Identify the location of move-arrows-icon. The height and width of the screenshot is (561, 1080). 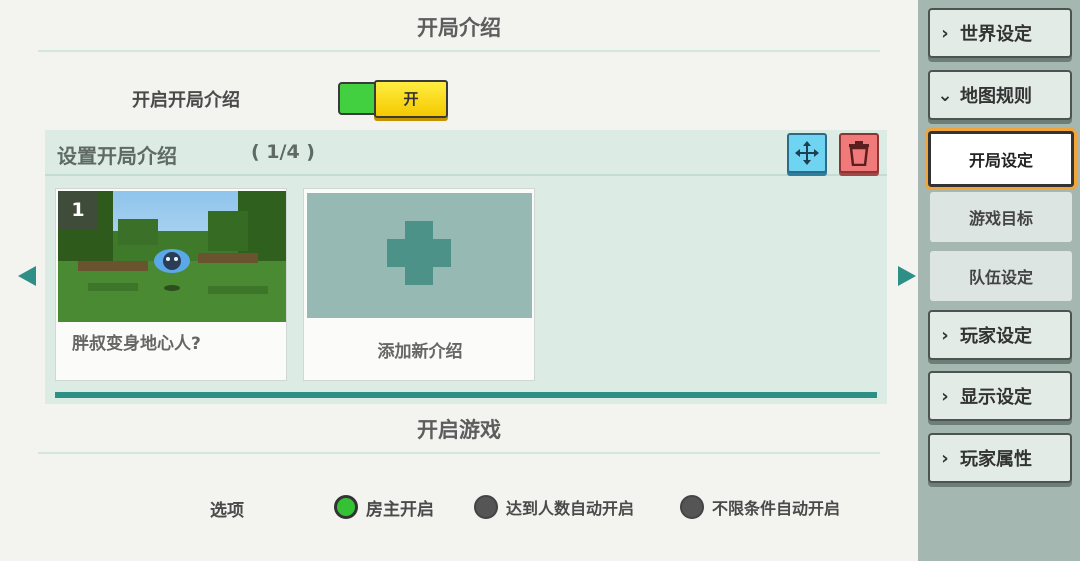
(807, 153).